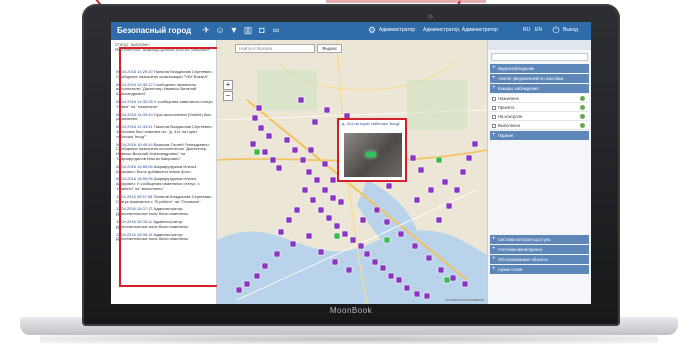  What do you see at coordinates (276, 30) in the screenshot?
I see `link-icon: ∞` at bounding box center [276, 30].